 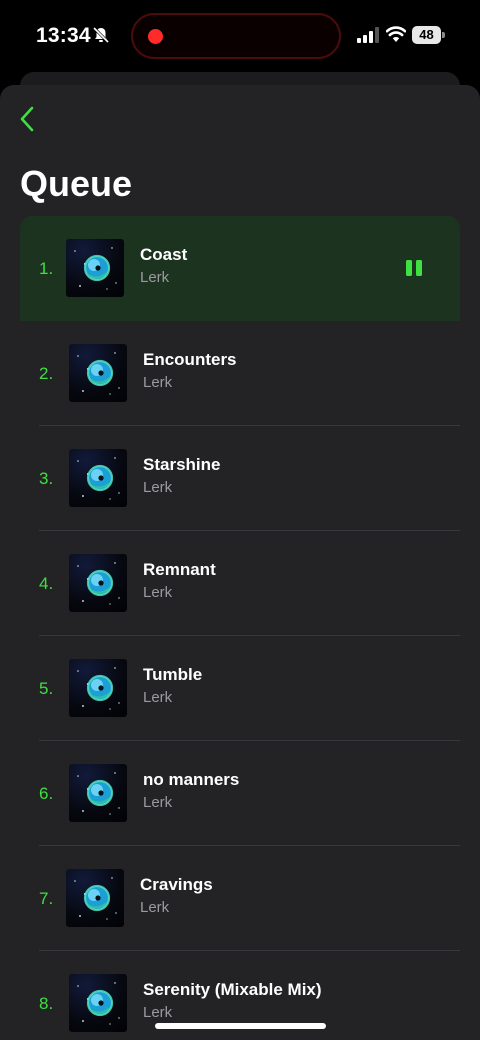 What do you see at coordinates (76, 183) in the screenshot?
I see `page-title: Queue` at bounding box center [76, 183].